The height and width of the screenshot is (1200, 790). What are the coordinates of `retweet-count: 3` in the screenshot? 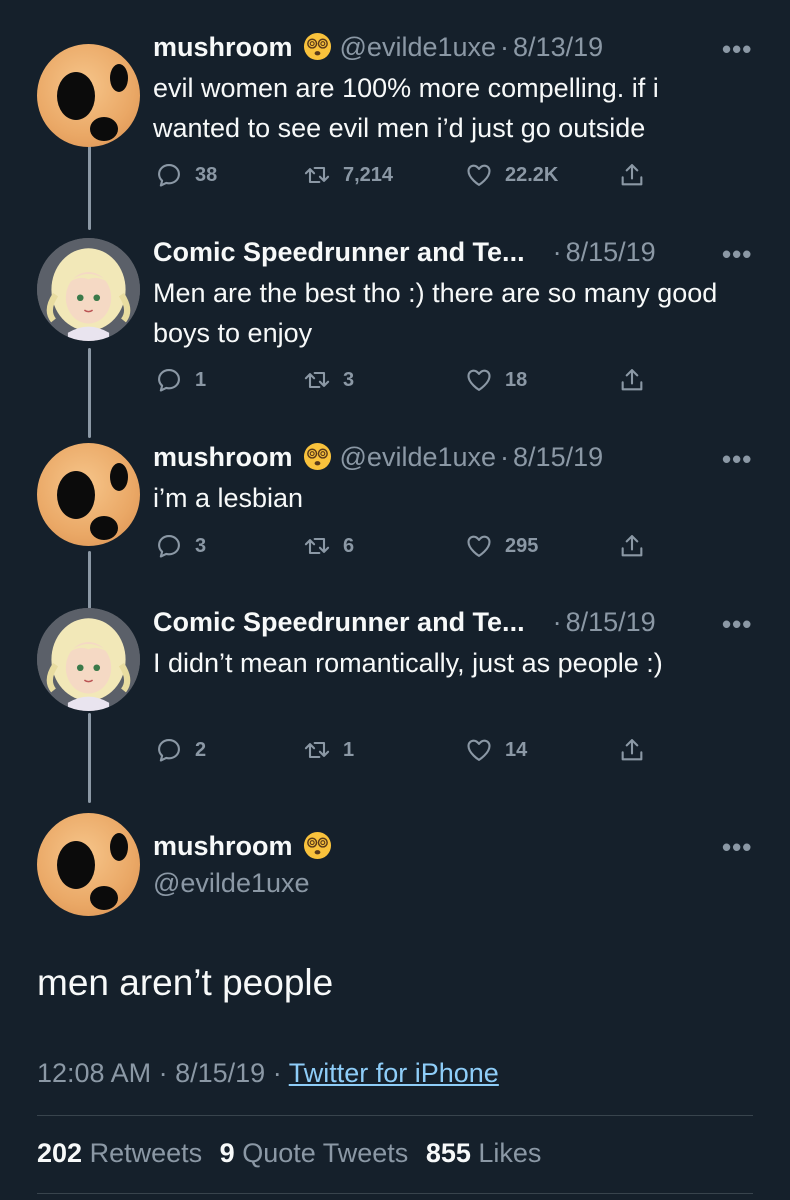 It's located at (349, 379).